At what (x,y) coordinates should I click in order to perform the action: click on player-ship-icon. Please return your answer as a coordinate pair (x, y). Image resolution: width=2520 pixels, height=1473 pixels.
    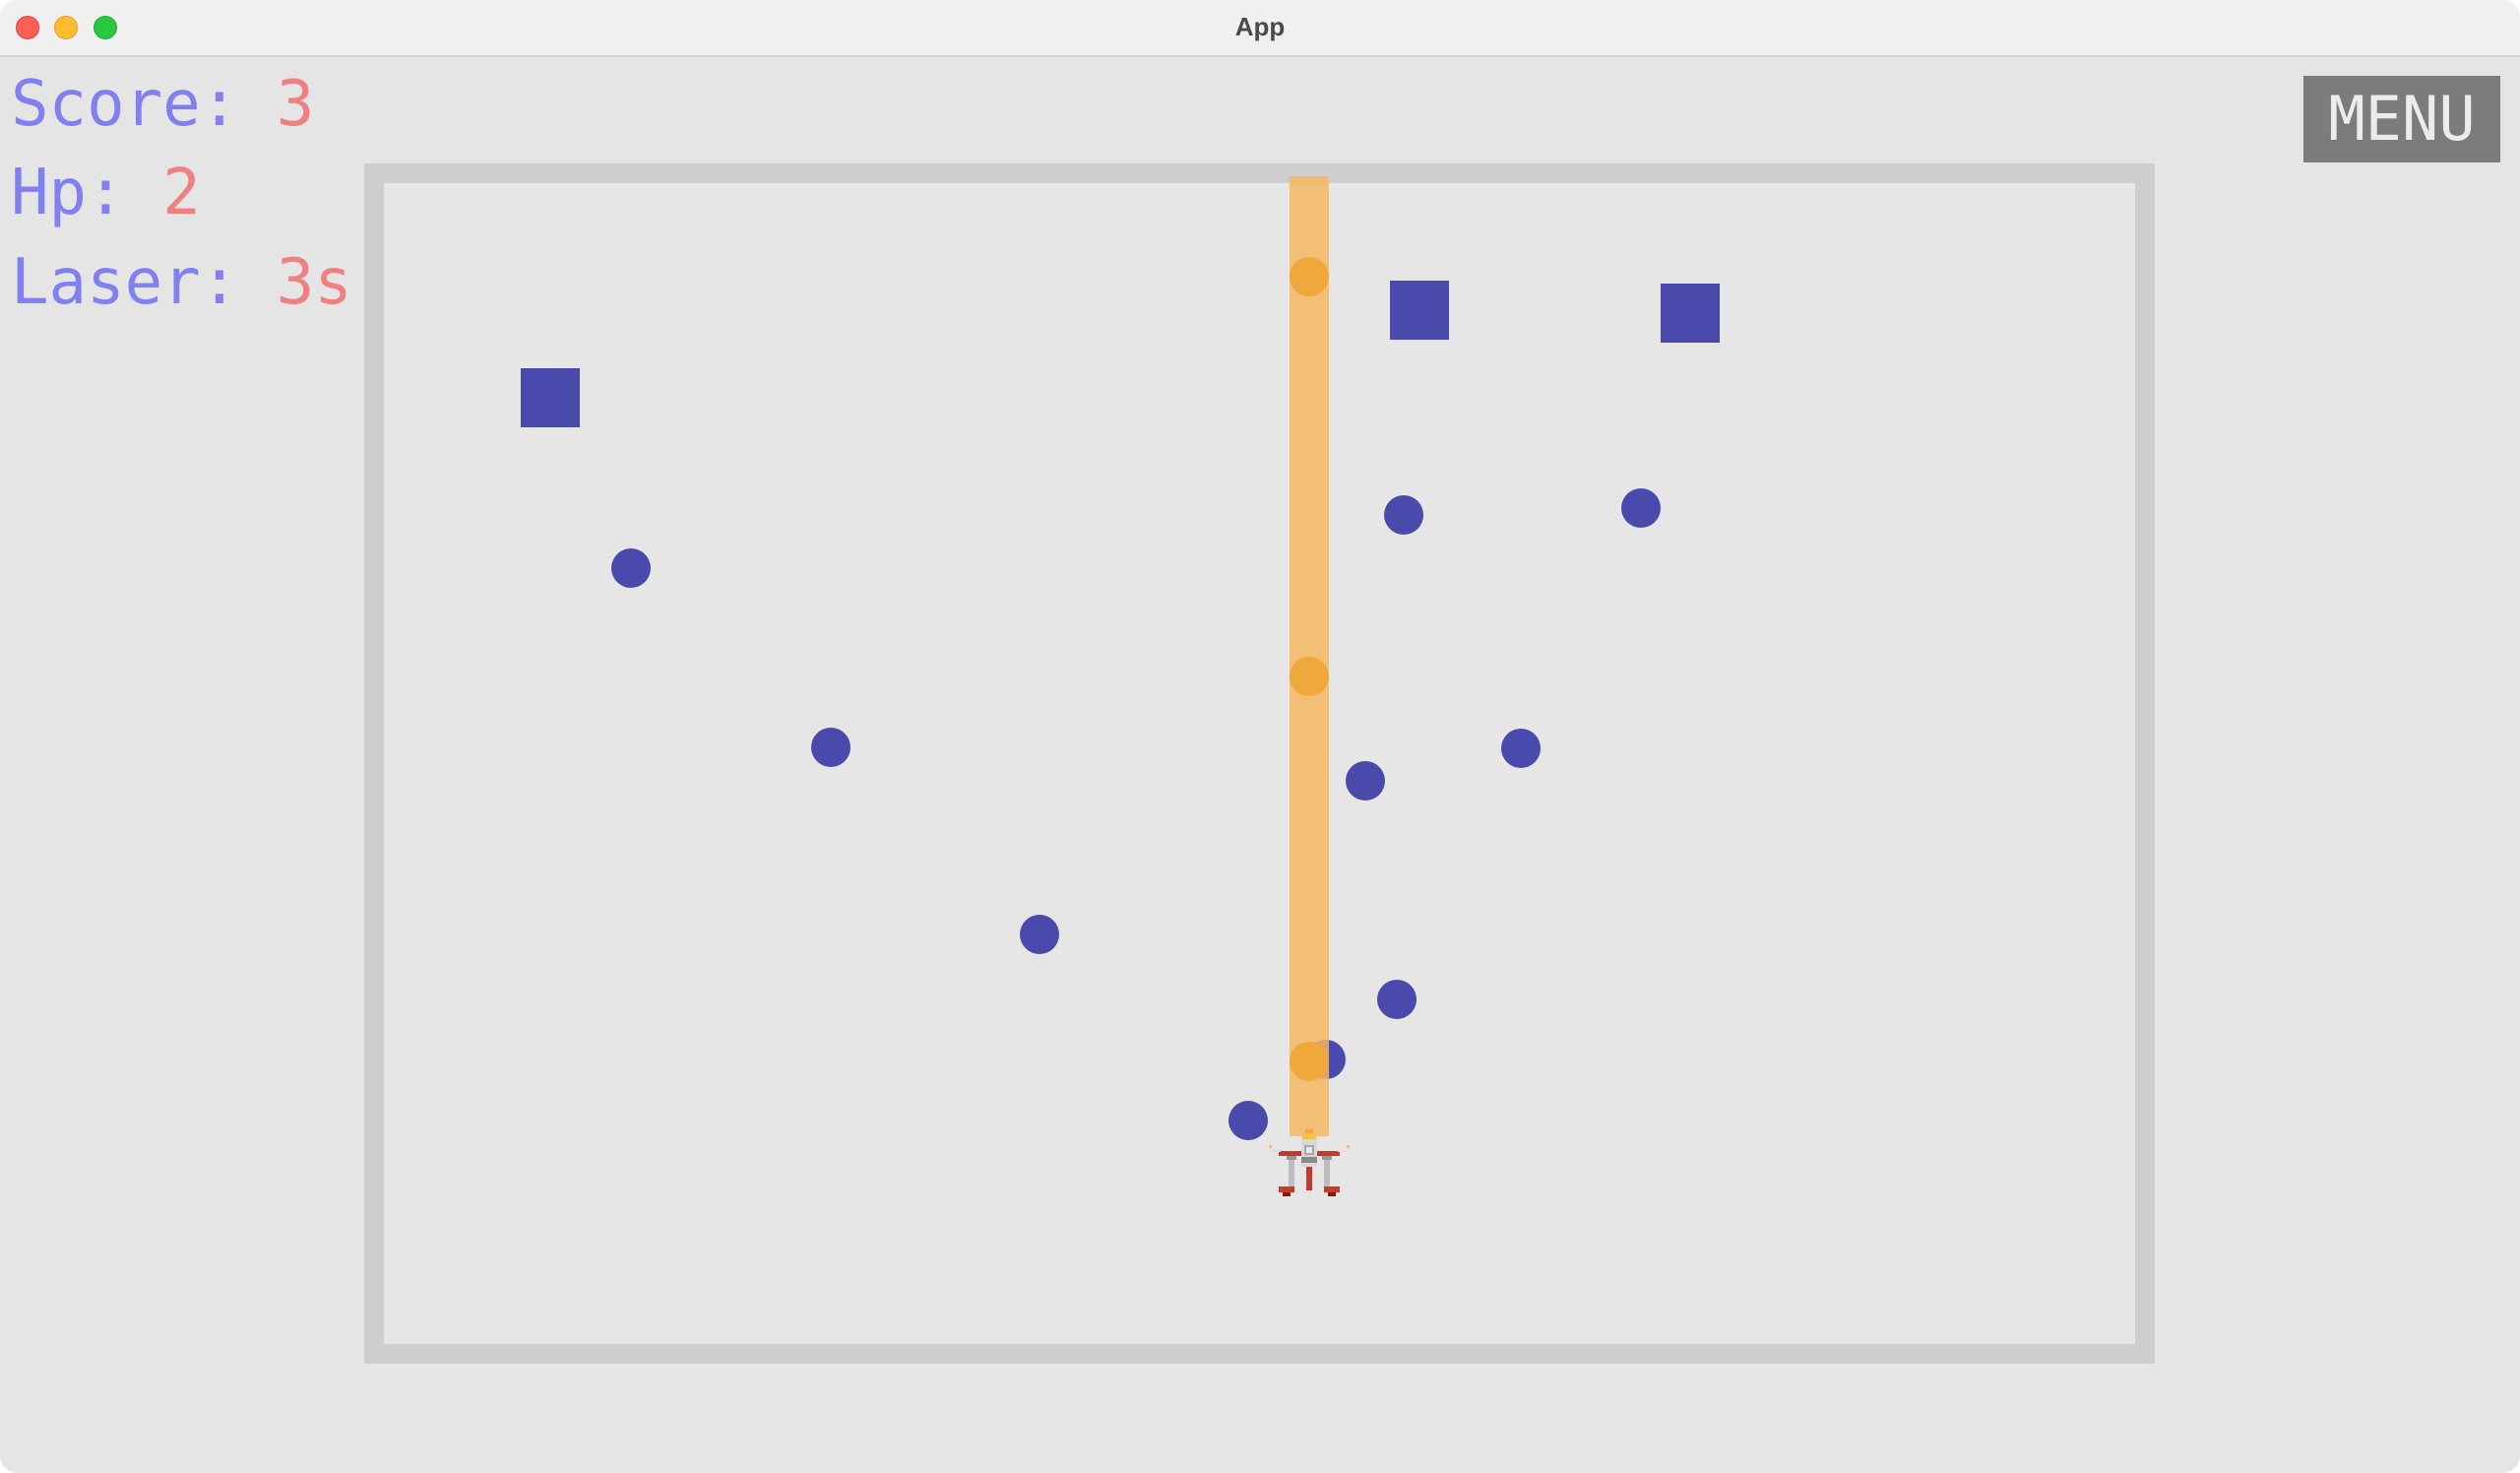
    Looking at the image, I should click on (1309, 1162).